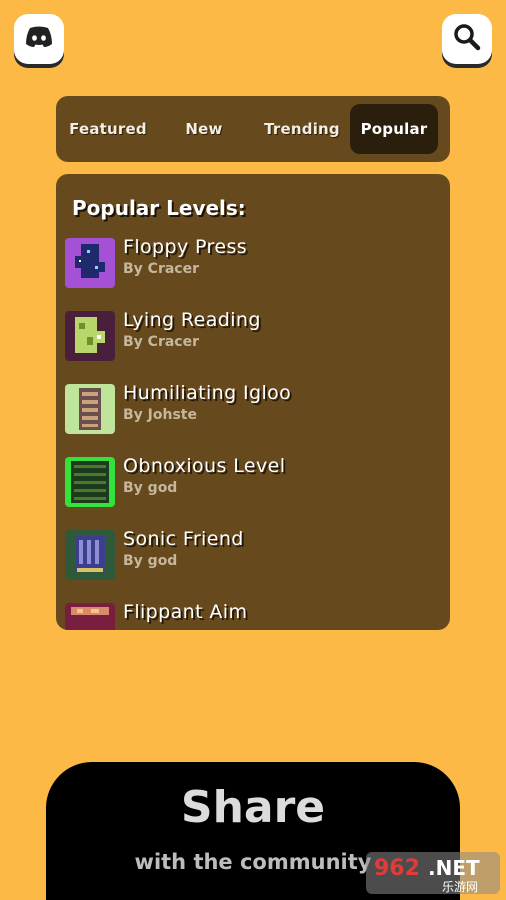 This screenshot has height=900, width=506. Describe the element at coordinates (253, 491) in the screenshot. I see `level-item: Obnoxious Level By god` at that location.